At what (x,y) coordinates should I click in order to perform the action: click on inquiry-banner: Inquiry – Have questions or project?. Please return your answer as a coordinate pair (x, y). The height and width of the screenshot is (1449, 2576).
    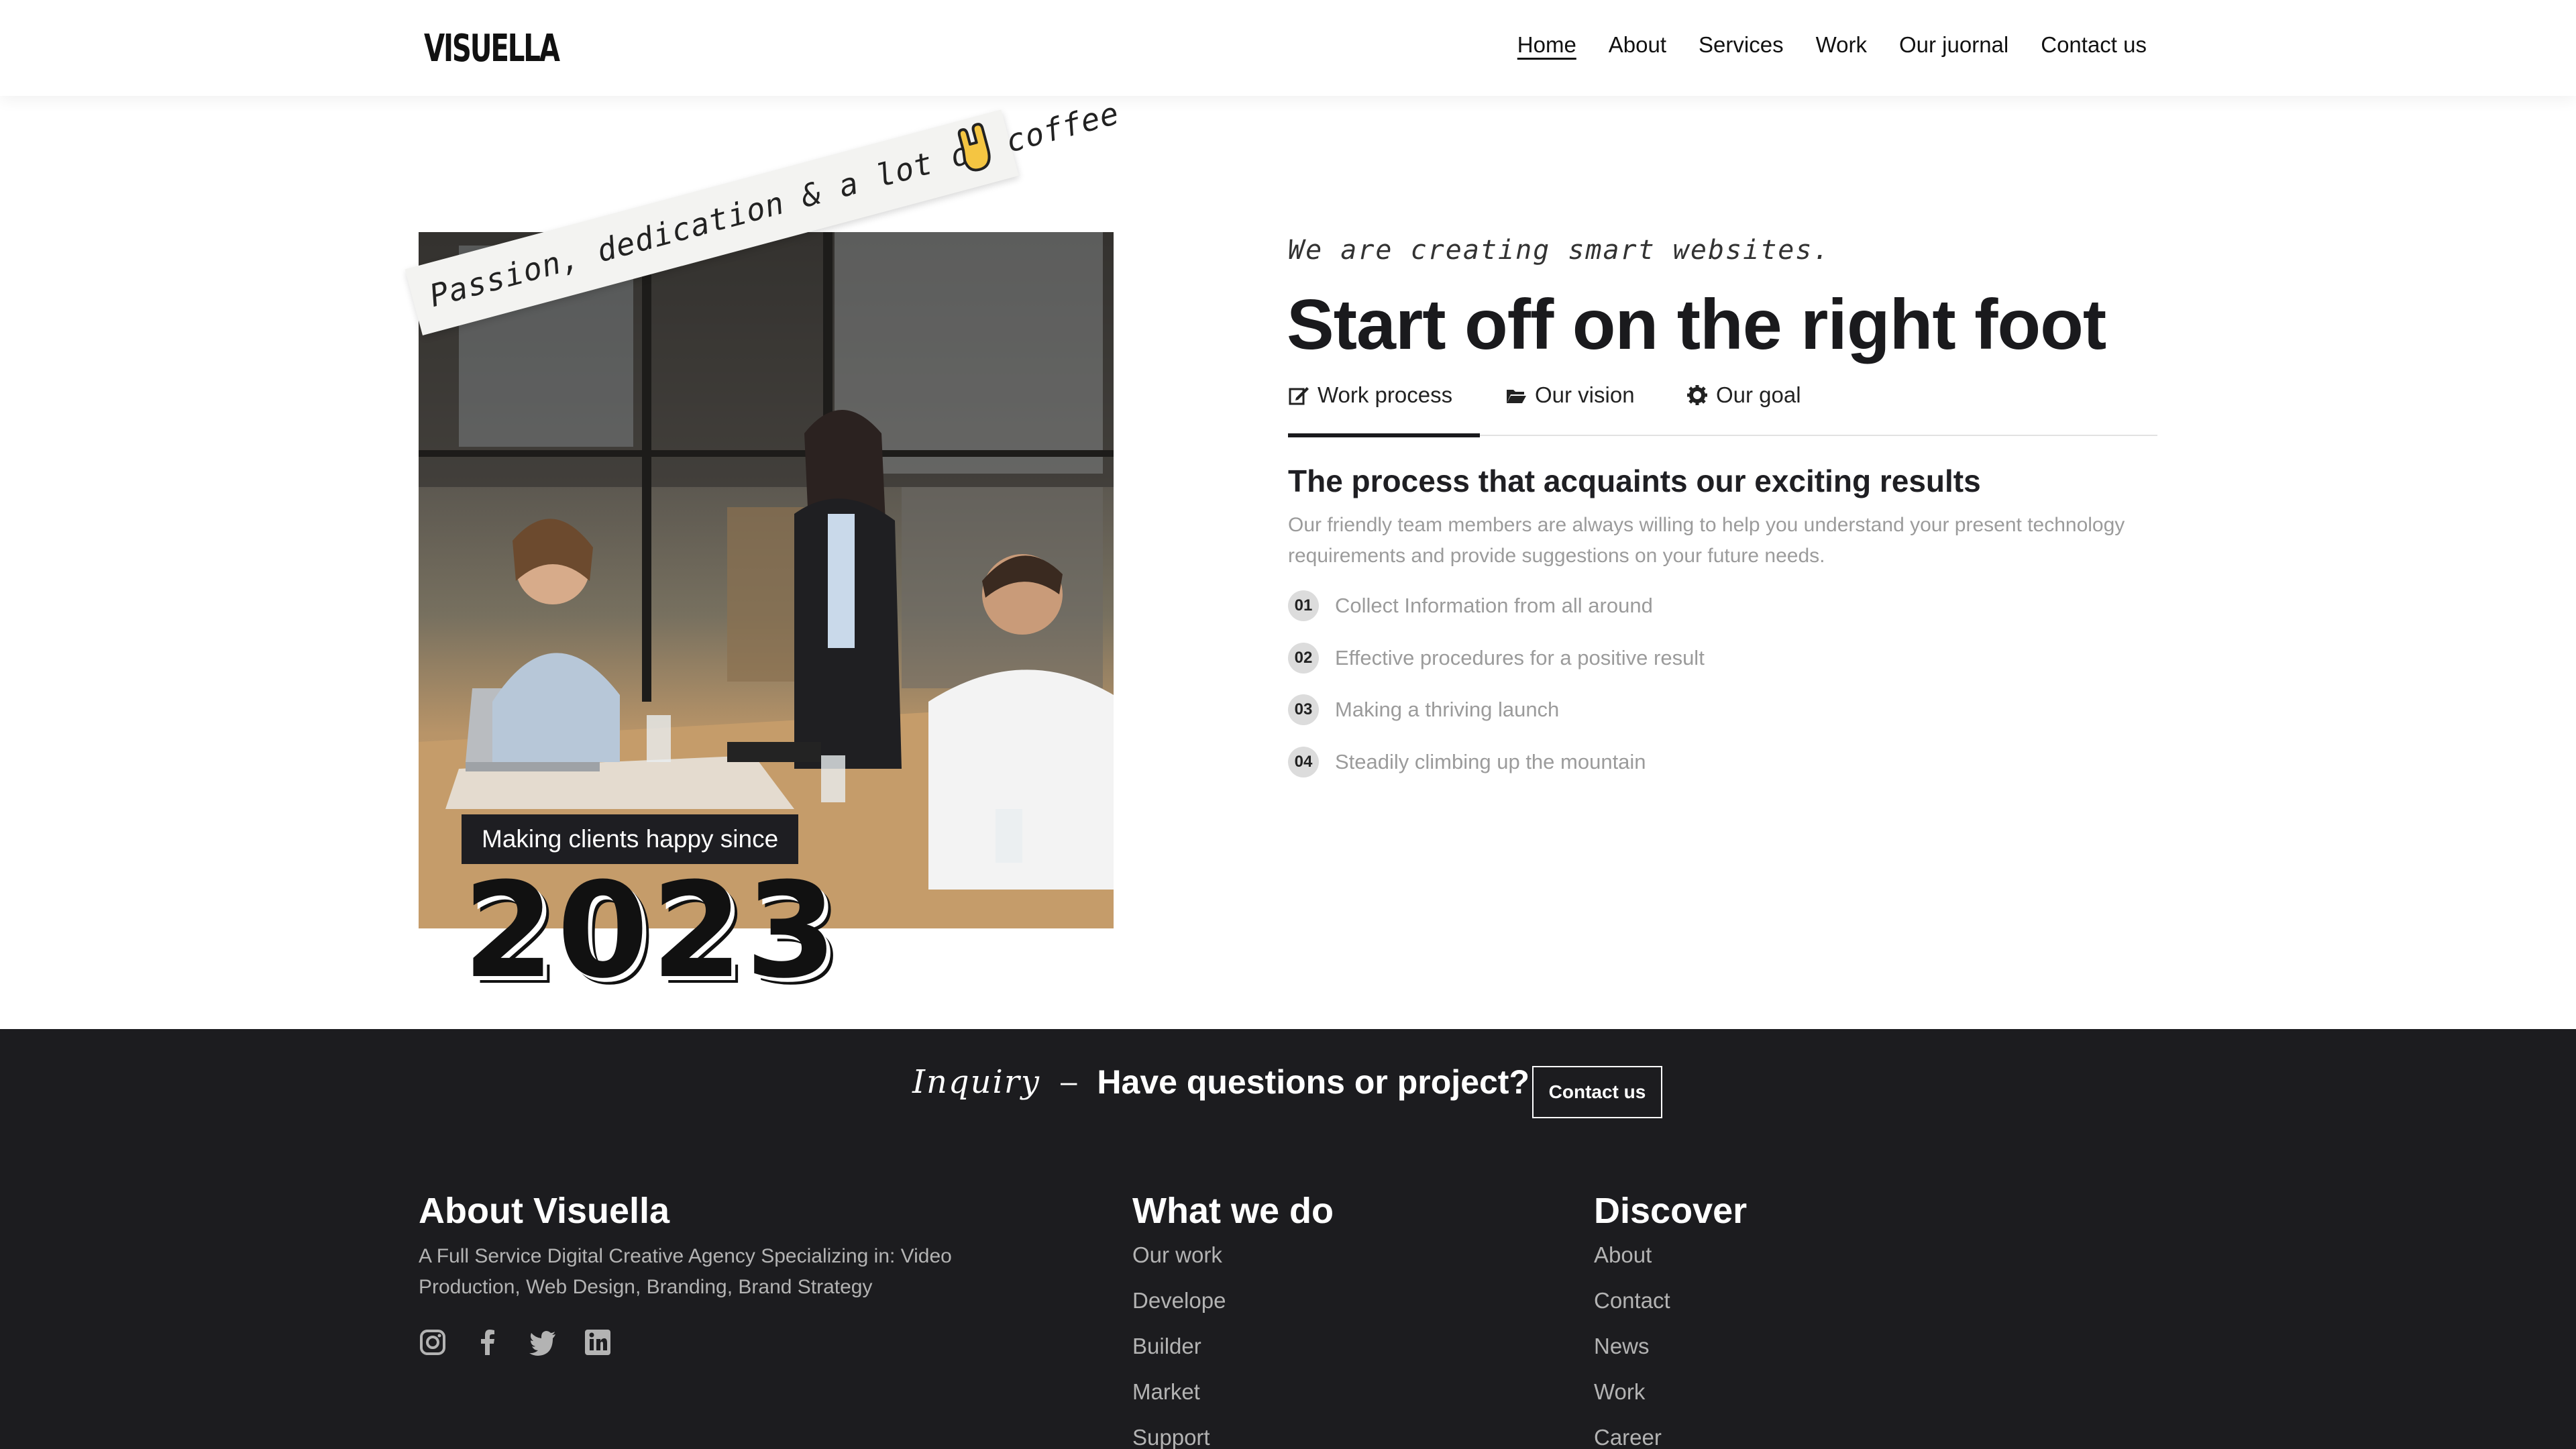
    Looking at the image, I should click on (1220, 1082).